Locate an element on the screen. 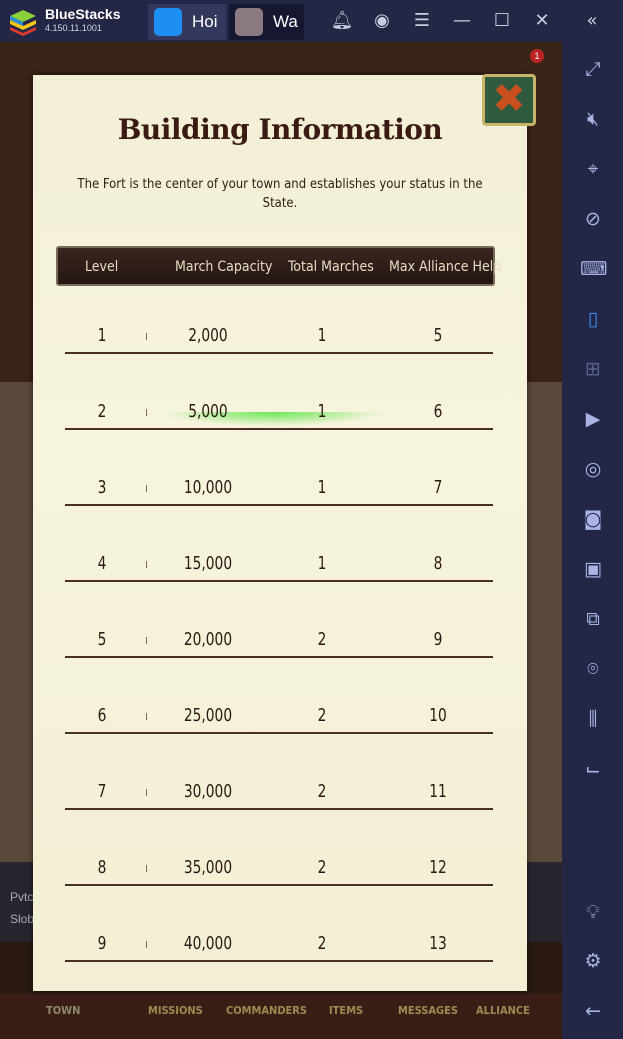 The height and width of the screenshot is (1039, 623). table-row: 7 30,000 2 11 is located at coordinates (280, 824).